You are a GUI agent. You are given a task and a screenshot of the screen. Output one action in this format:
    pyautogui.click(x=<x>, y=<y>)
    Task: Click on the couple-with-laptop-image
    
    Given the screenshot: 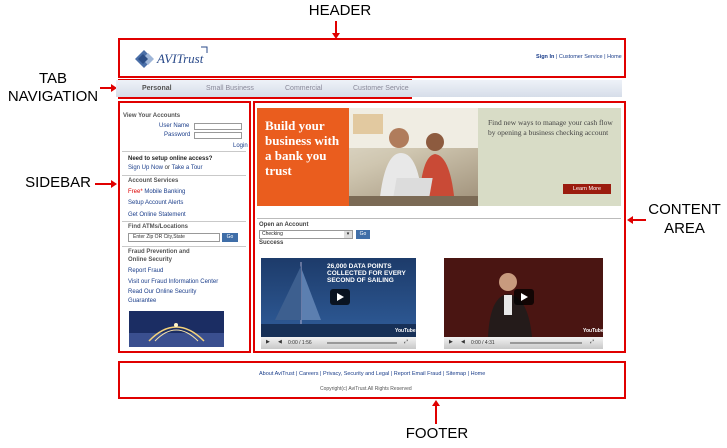 What is the action you would take?
    pyautogui.click(x=413, y=157)
    